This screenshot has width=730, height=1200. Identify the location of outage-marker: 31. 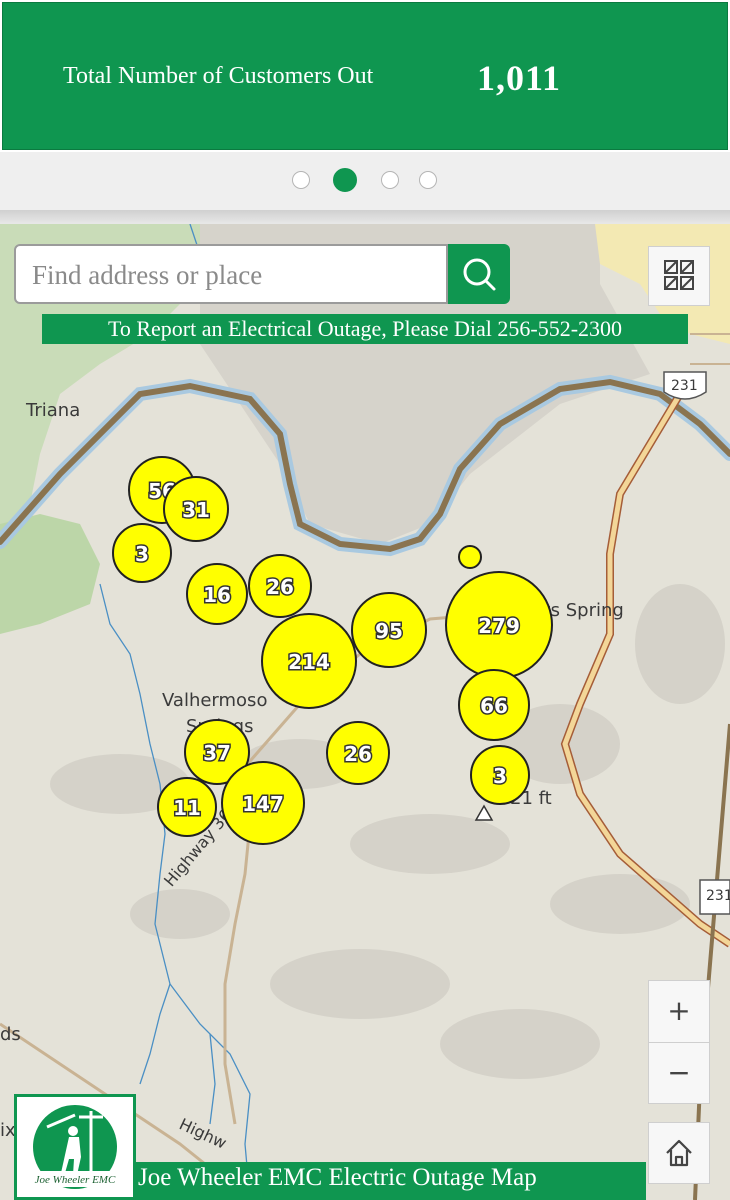
(196, 509).